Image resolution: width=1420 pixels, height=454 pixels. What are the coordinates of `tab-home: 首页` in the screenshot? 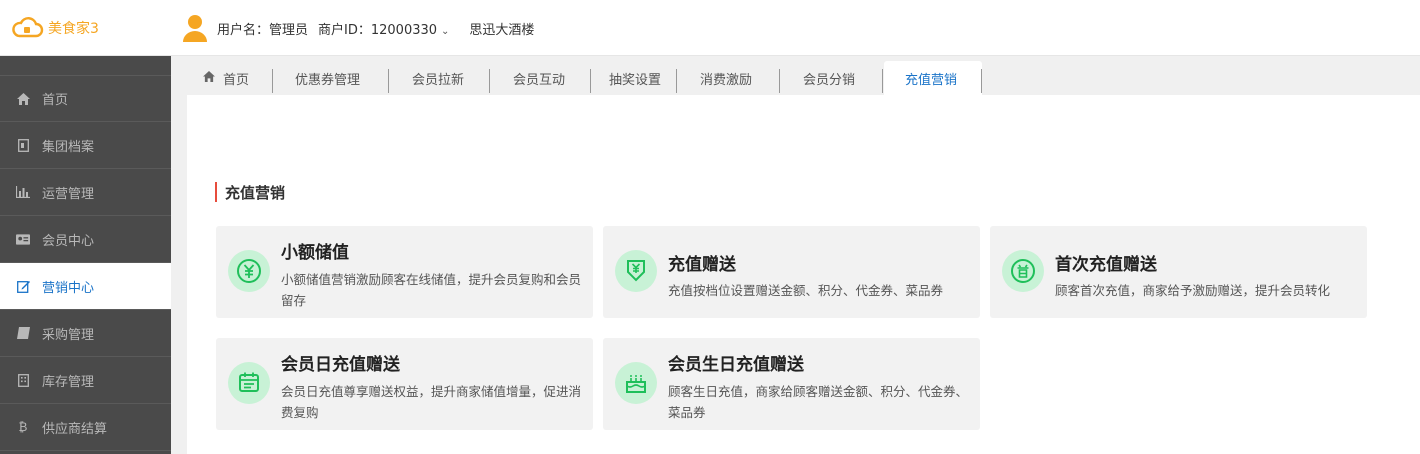 It's located at (230, 78).